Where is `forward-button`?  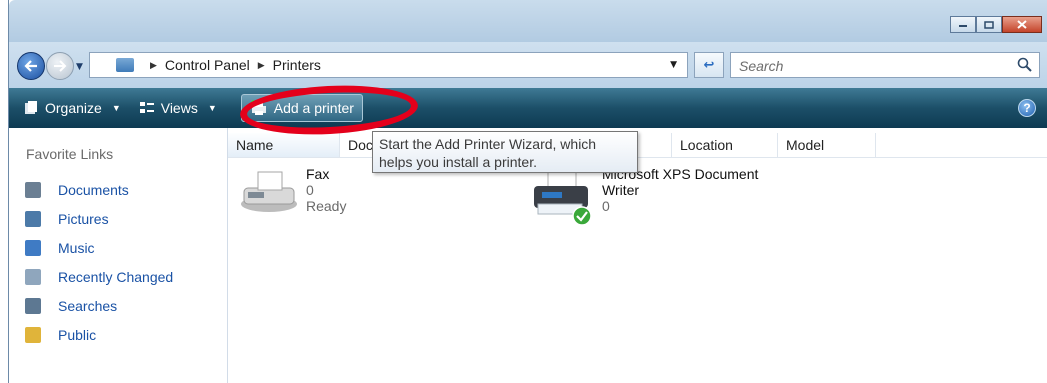 forward-button is located at coordinates (60, 66).